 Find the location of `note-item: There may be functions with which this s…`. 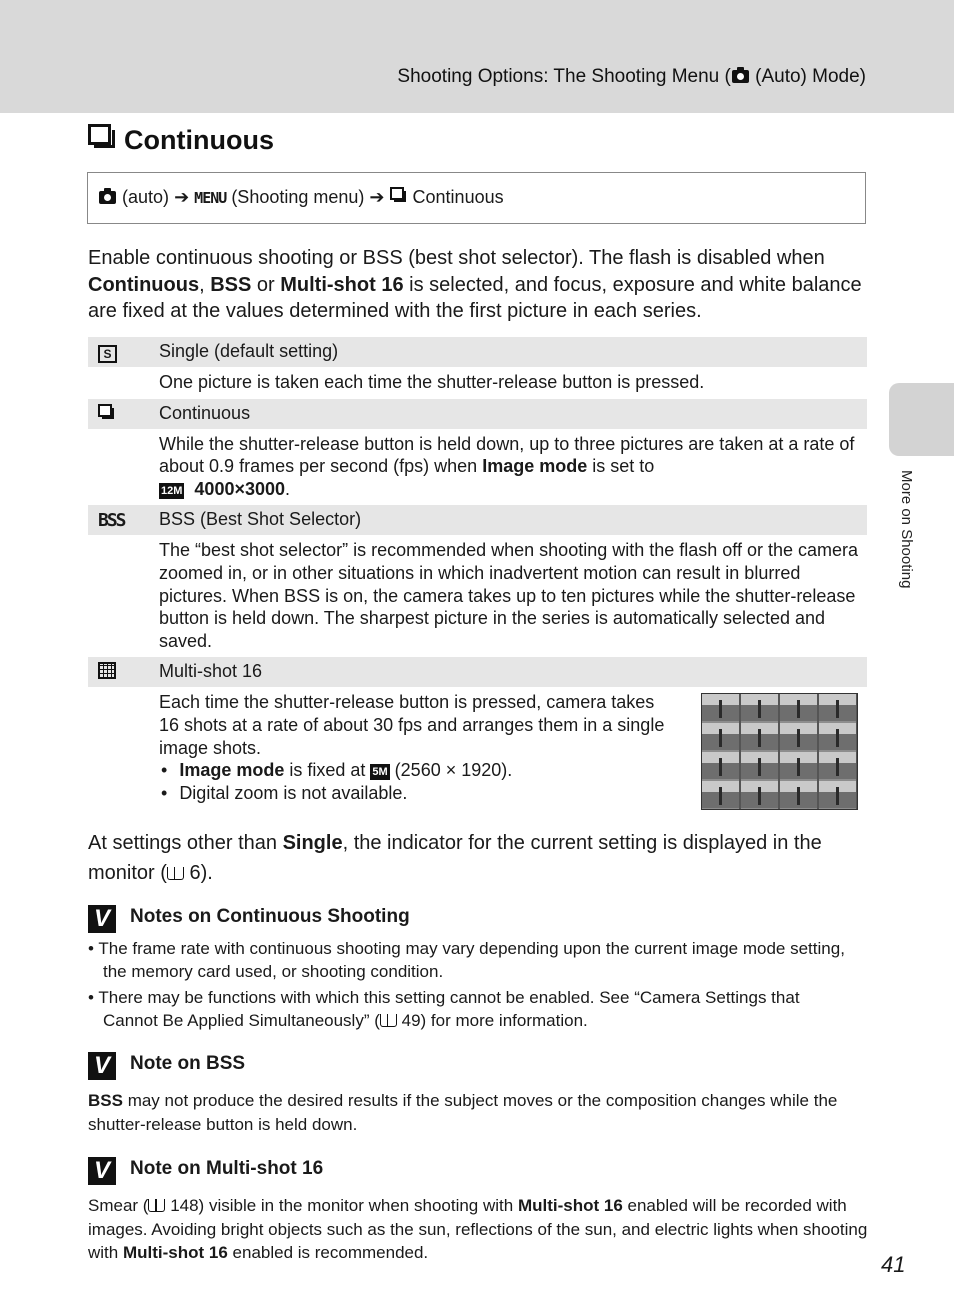

note-item: There may be functions with which this s… is located at coordinates (468, 1009).